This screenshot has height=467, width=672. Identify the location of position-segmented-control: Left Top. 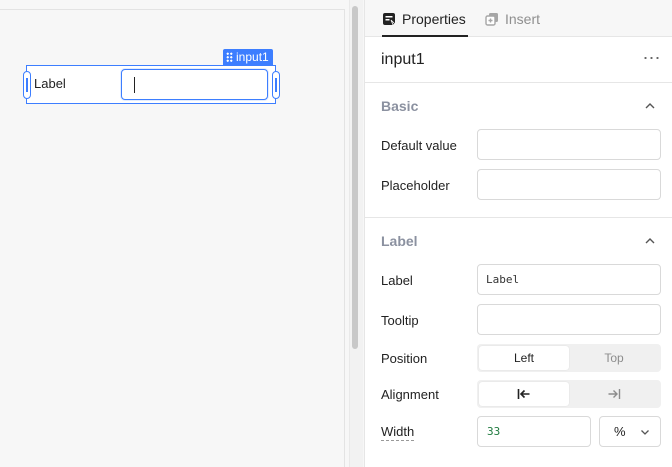
(569, 358).